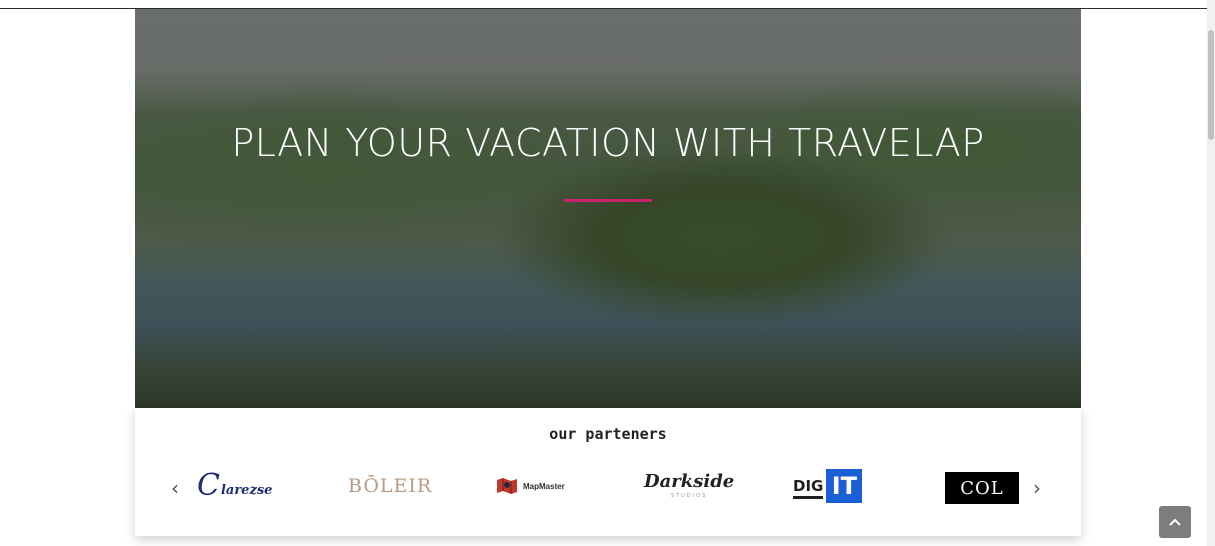 The height and width of the screenshot is (546, 1215). What do you see at coordinates (982, 488) in the screenshot?
I see `partner-logo-col: COL` at bounding box center [982, 488].